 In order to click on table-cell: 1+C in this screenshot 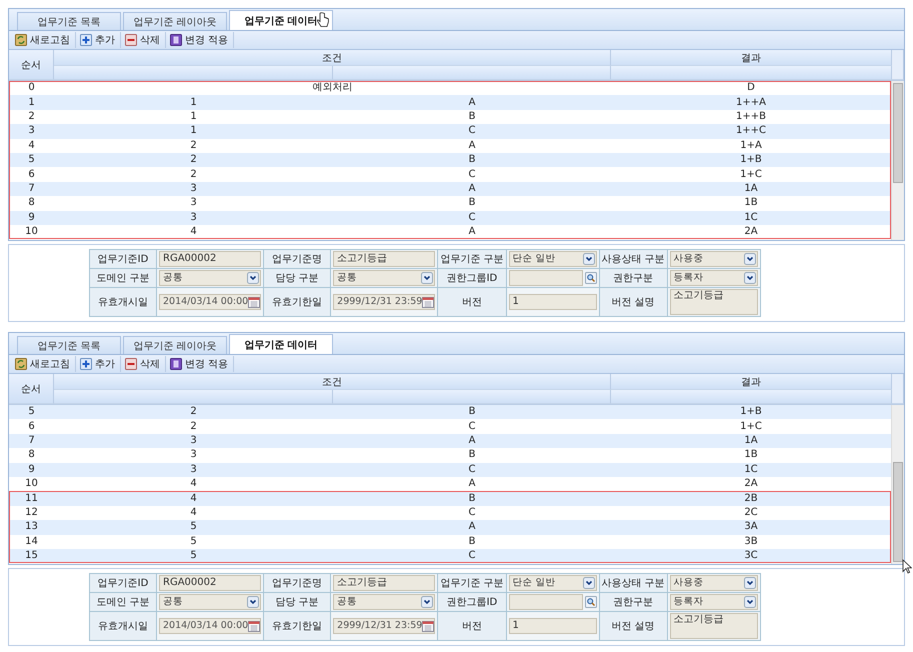, I will do `click(751, 174)`.